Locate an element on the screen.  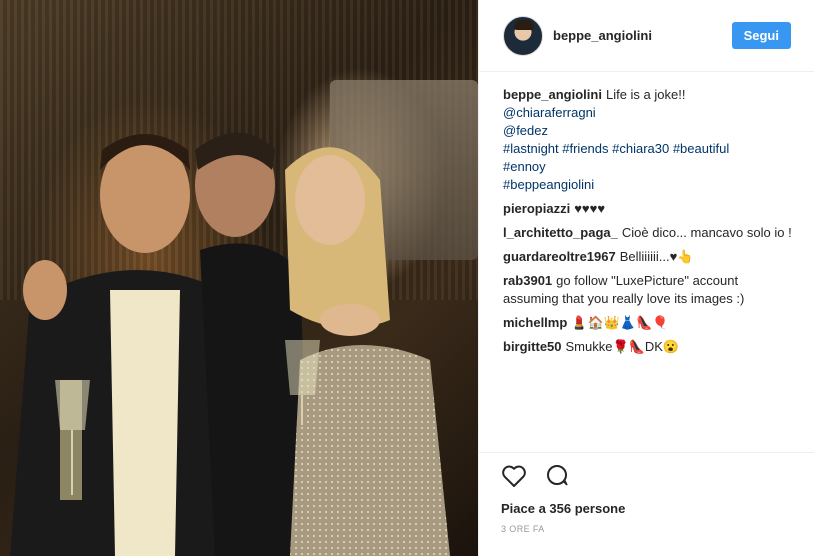
comment-username: michellmp is located at coordinates (535, 322).